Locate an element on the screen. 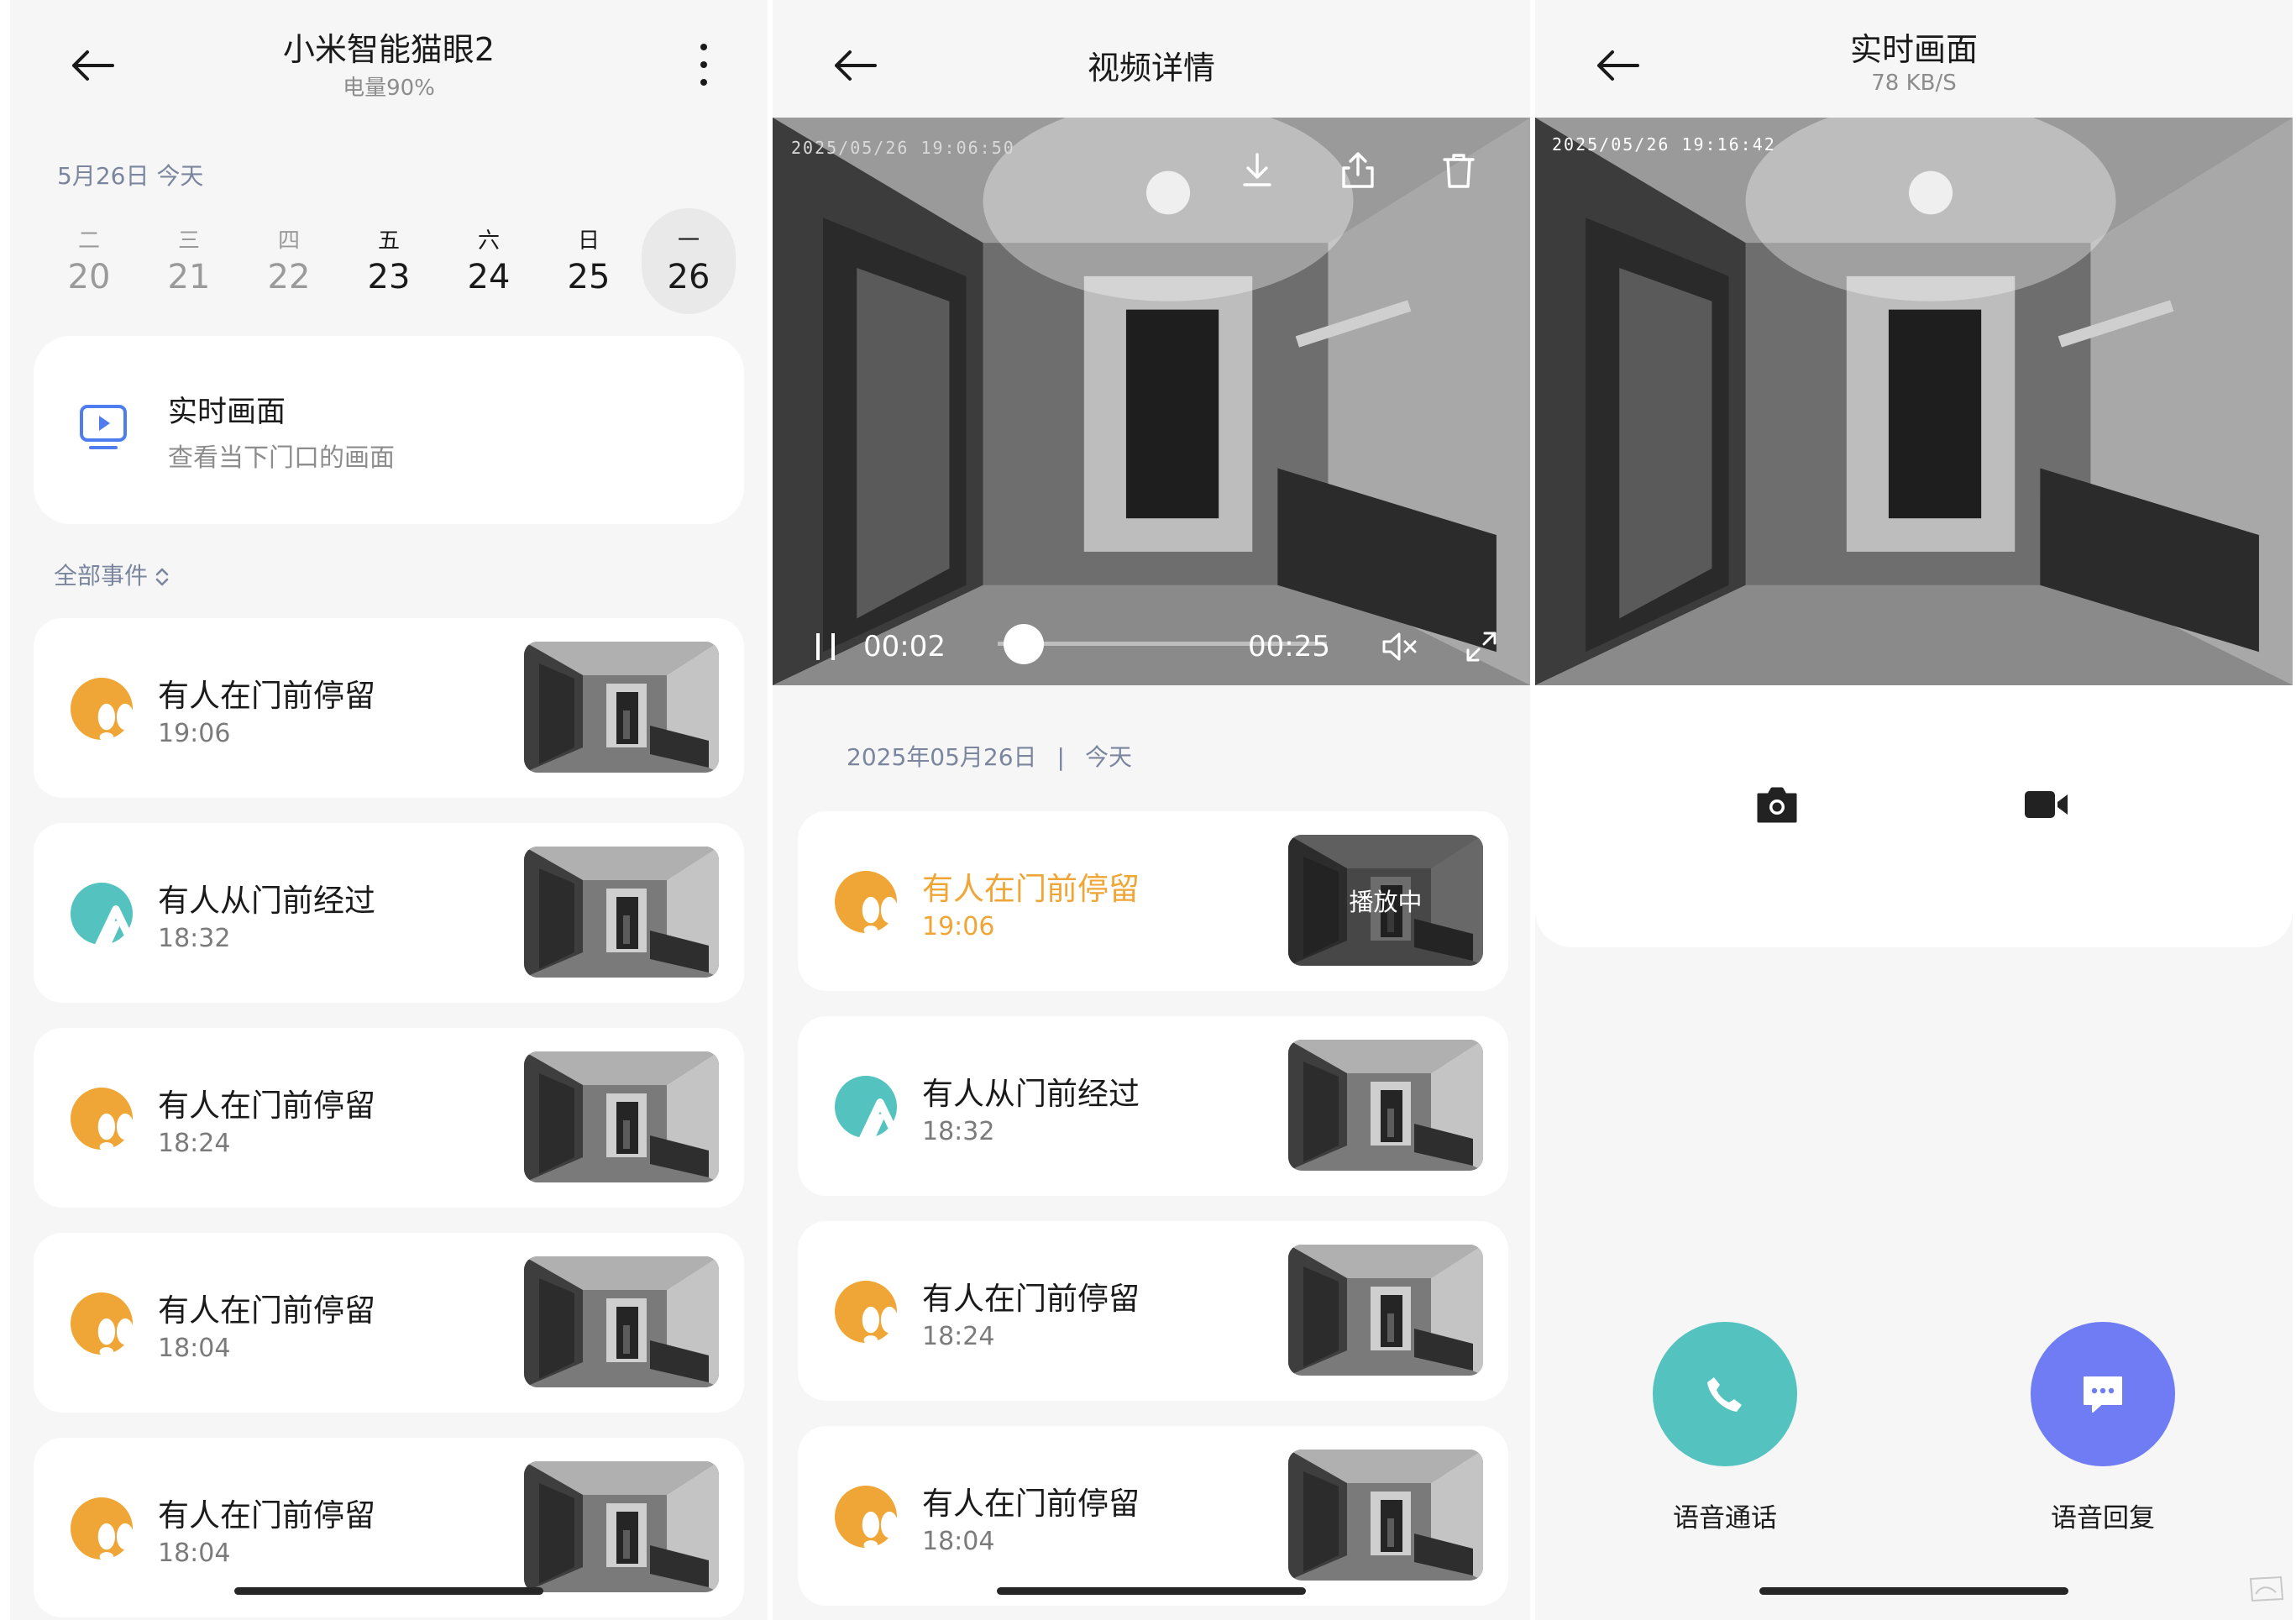  day-sun: 日 25 is located at coordinates (589, 261).